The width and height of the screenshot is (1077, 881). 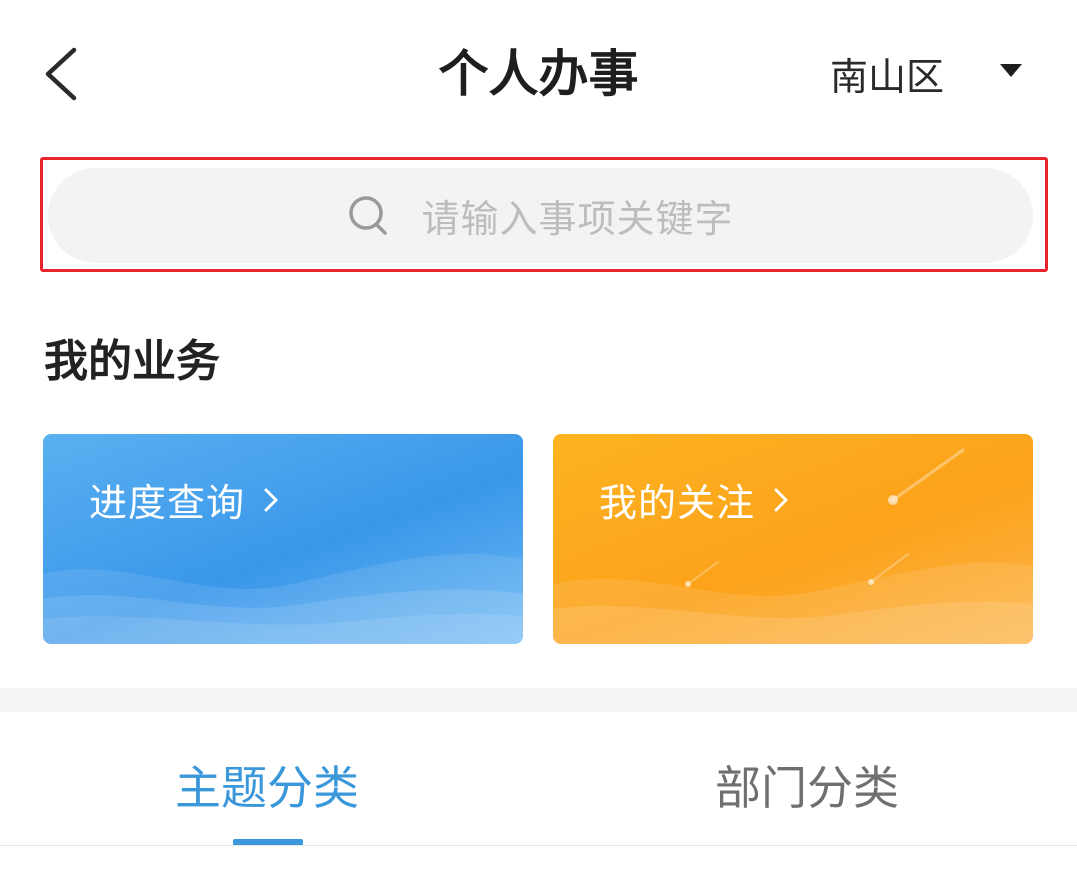 What do you see at coordinates (677, 503) in the screenshot?
I see `card-label-text: 我的关注` at bounding box center [677, 503].